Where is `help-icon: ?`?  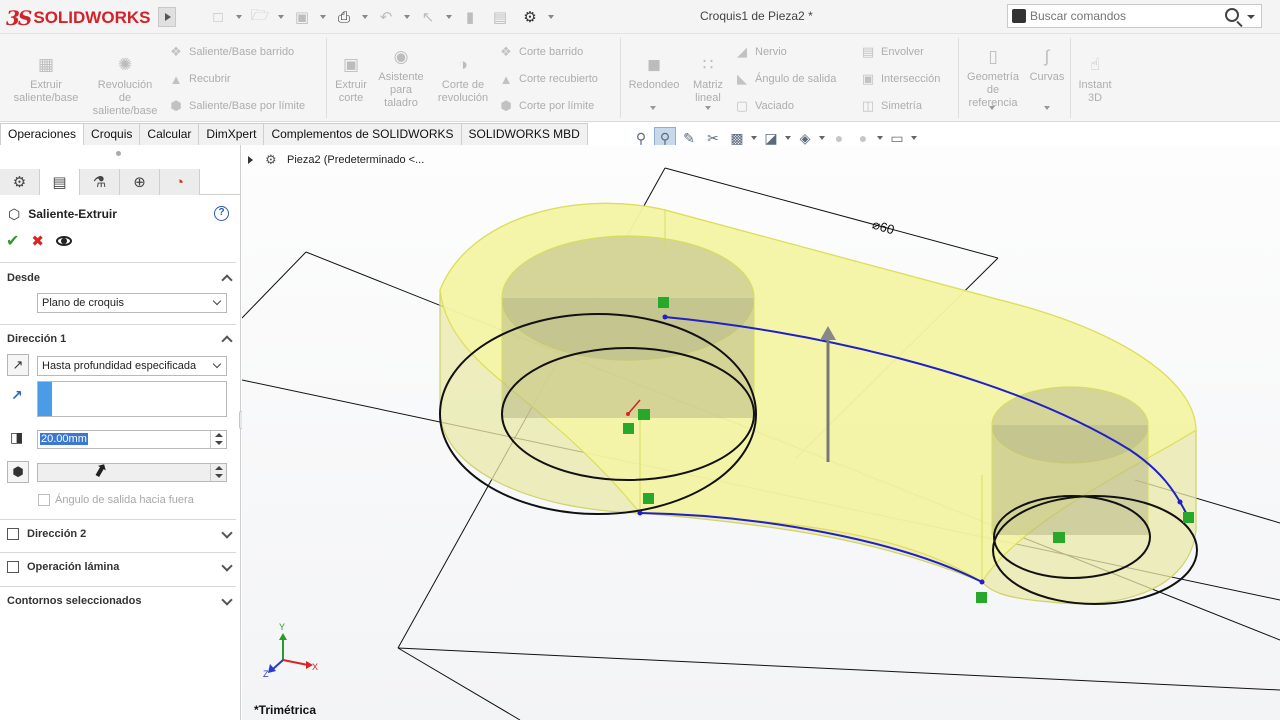
help-icon: ? is located at coordinates (221, 213).